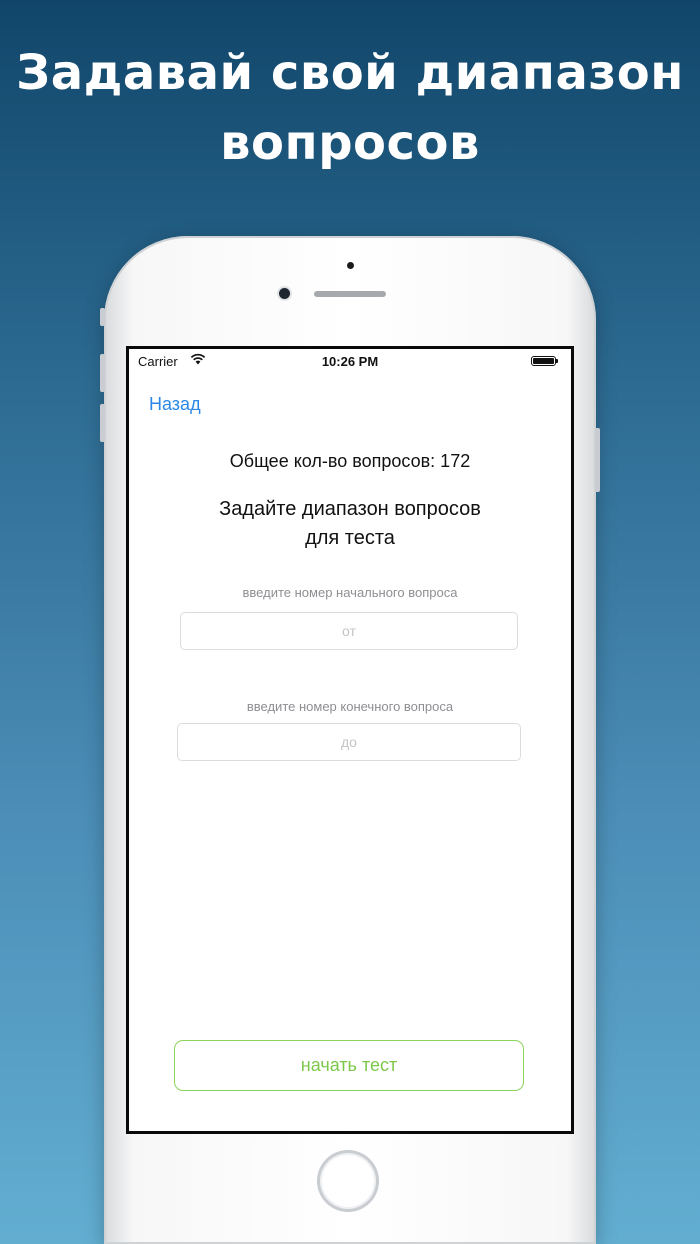 This screenshot has height=1244, width=700. Describe the element at coordinates (350, 706) in the screenshot. I see `to-field-hint: введите номер конечного вопроса` at that location.